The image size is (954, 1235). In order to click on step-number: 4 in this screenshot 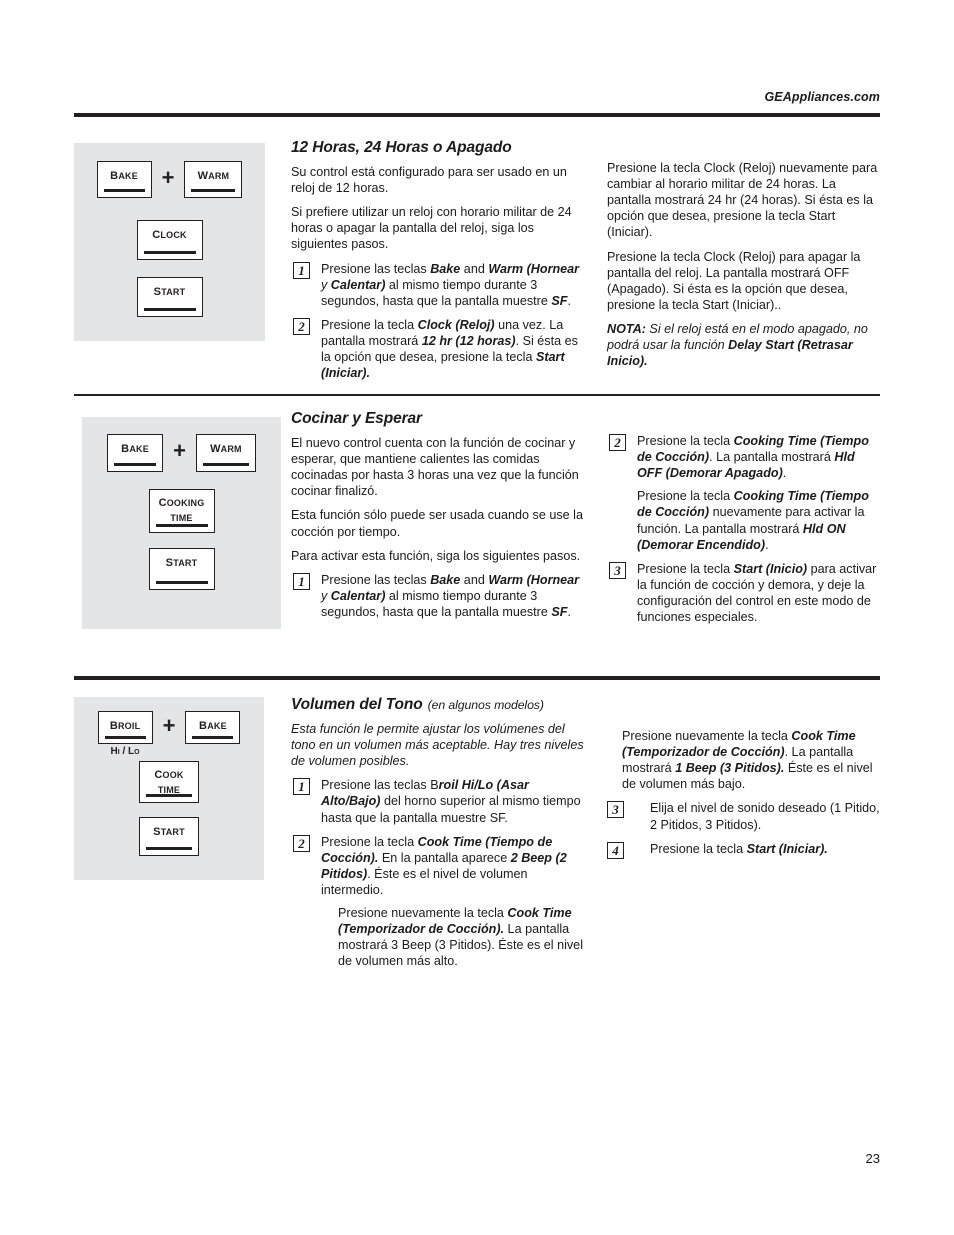, I will do `click(615, 850)`.